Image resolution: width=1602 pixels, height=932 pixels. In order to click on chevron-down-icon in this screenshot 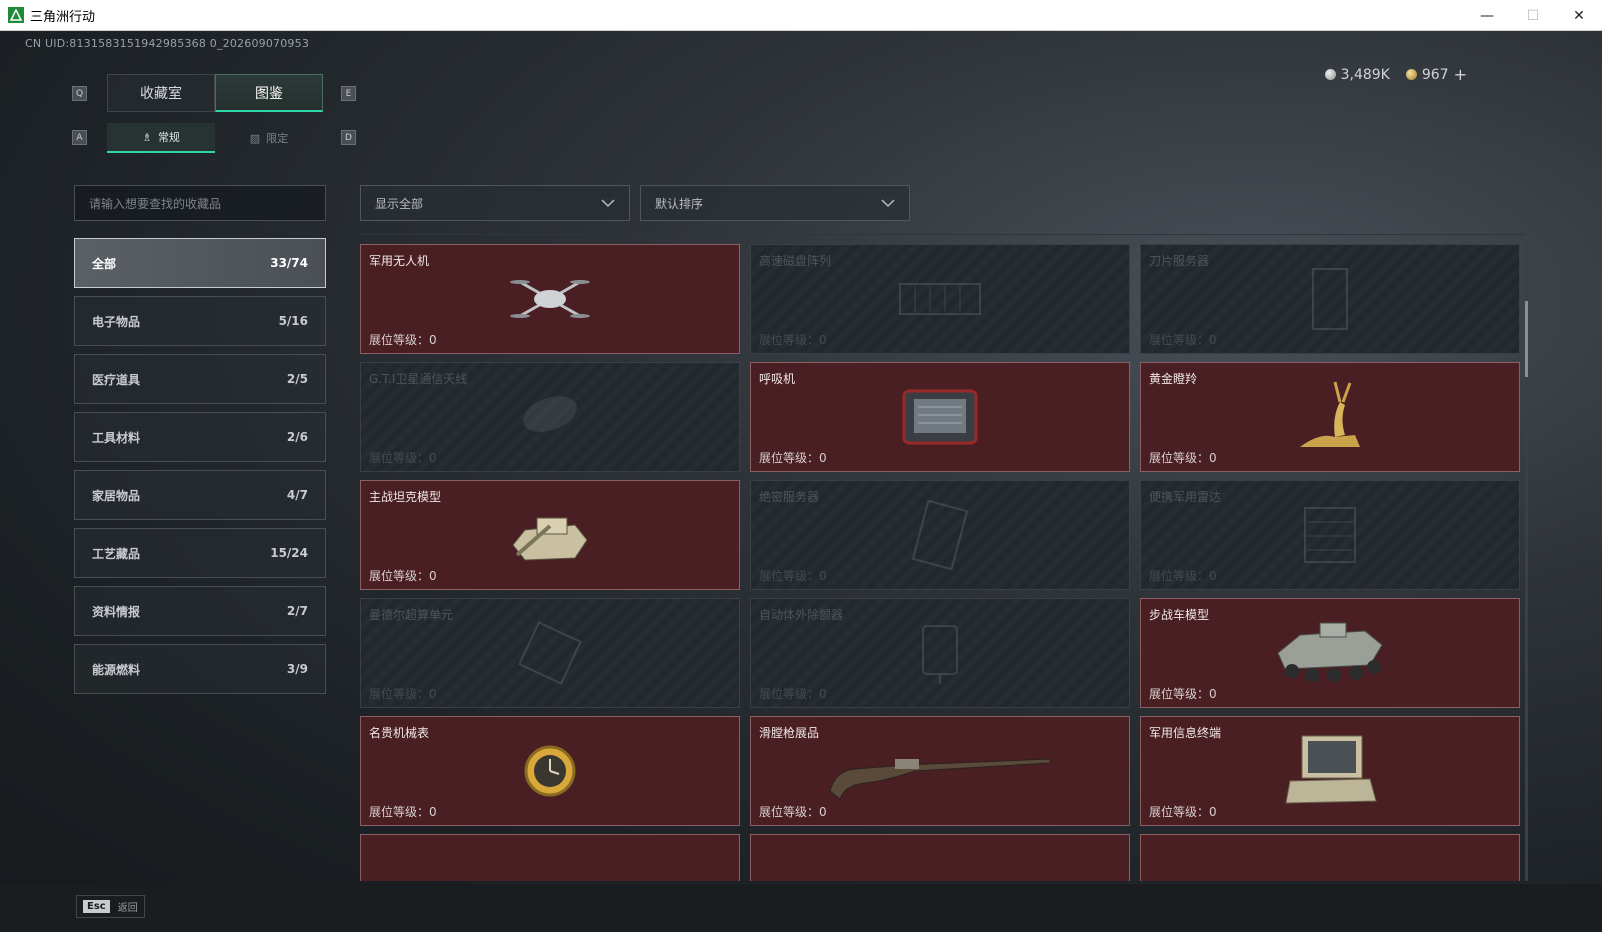, I will do `click(888, 203)`.